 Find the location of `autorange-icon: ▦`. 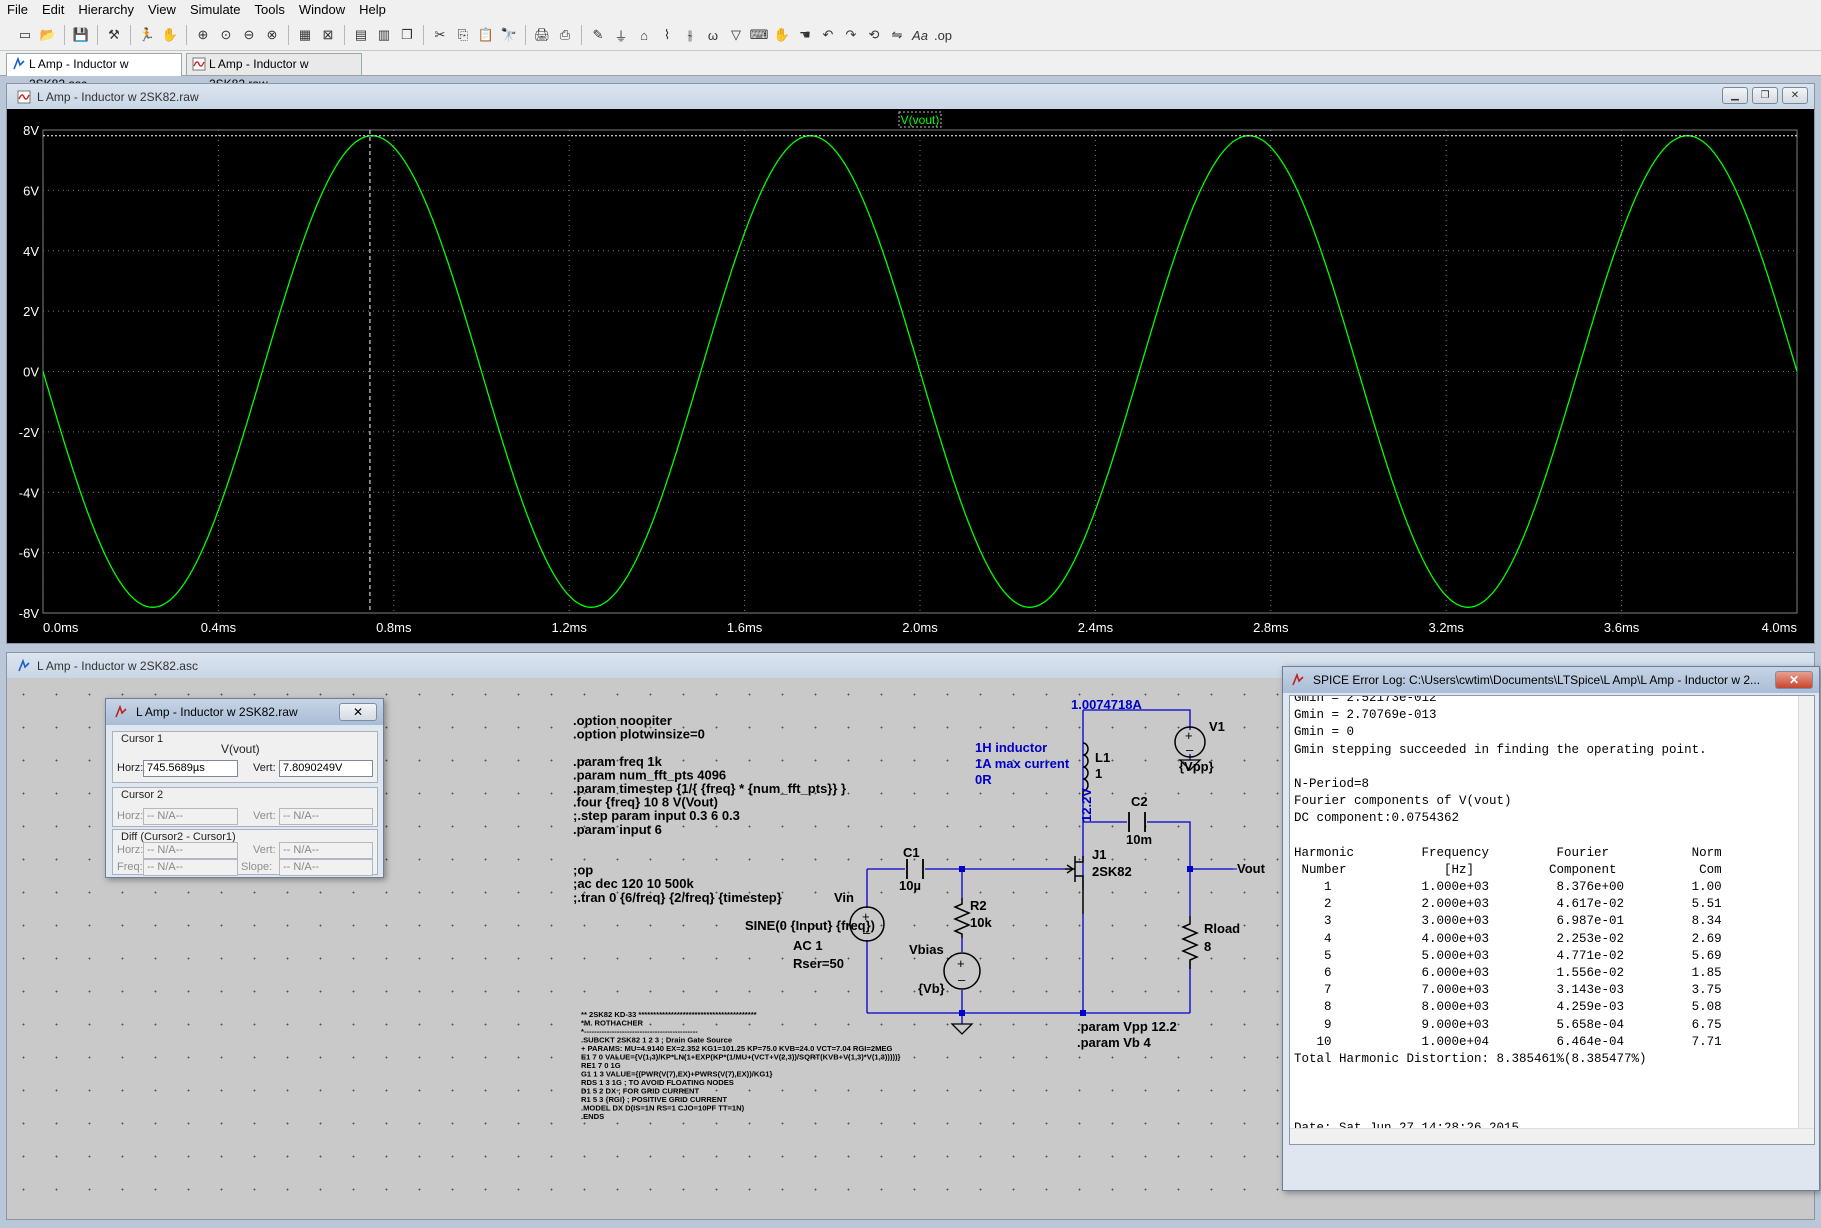

autorange-icon: ▦ is located at coordinates (305, 35).